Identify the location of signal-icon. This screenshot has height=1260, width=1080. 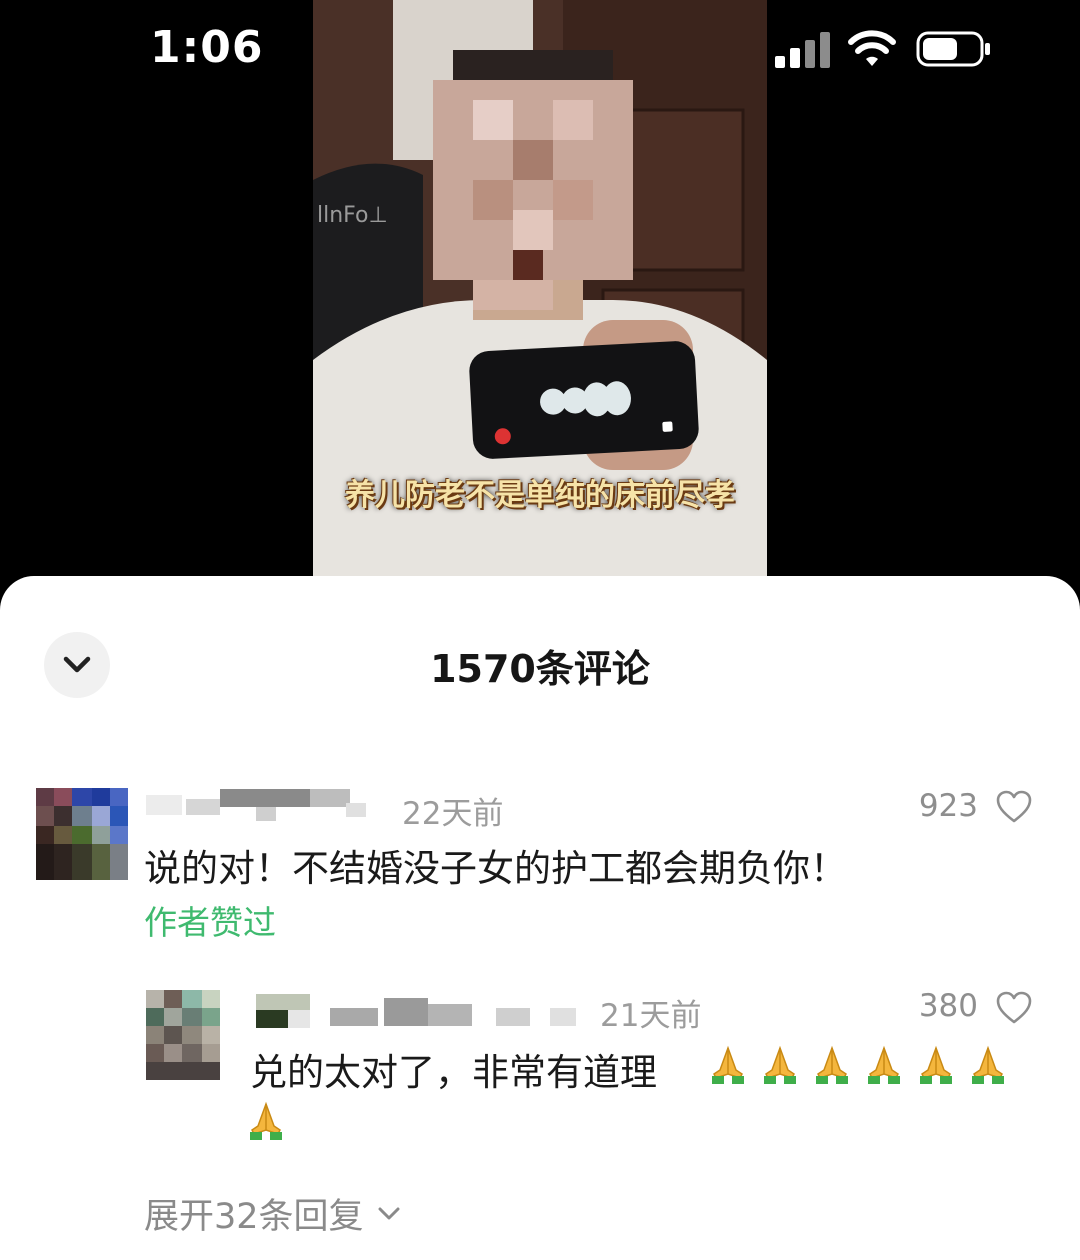
(802, 50).